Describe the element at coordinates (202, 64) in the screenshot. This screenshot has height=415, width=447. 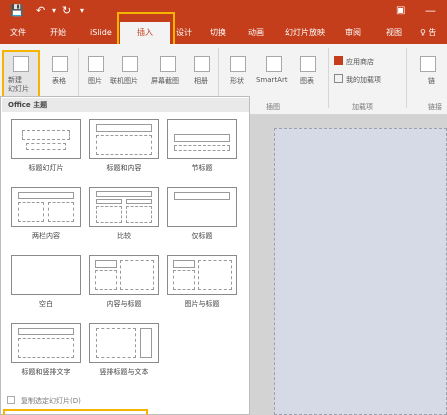
I see `album-icon` at that location.